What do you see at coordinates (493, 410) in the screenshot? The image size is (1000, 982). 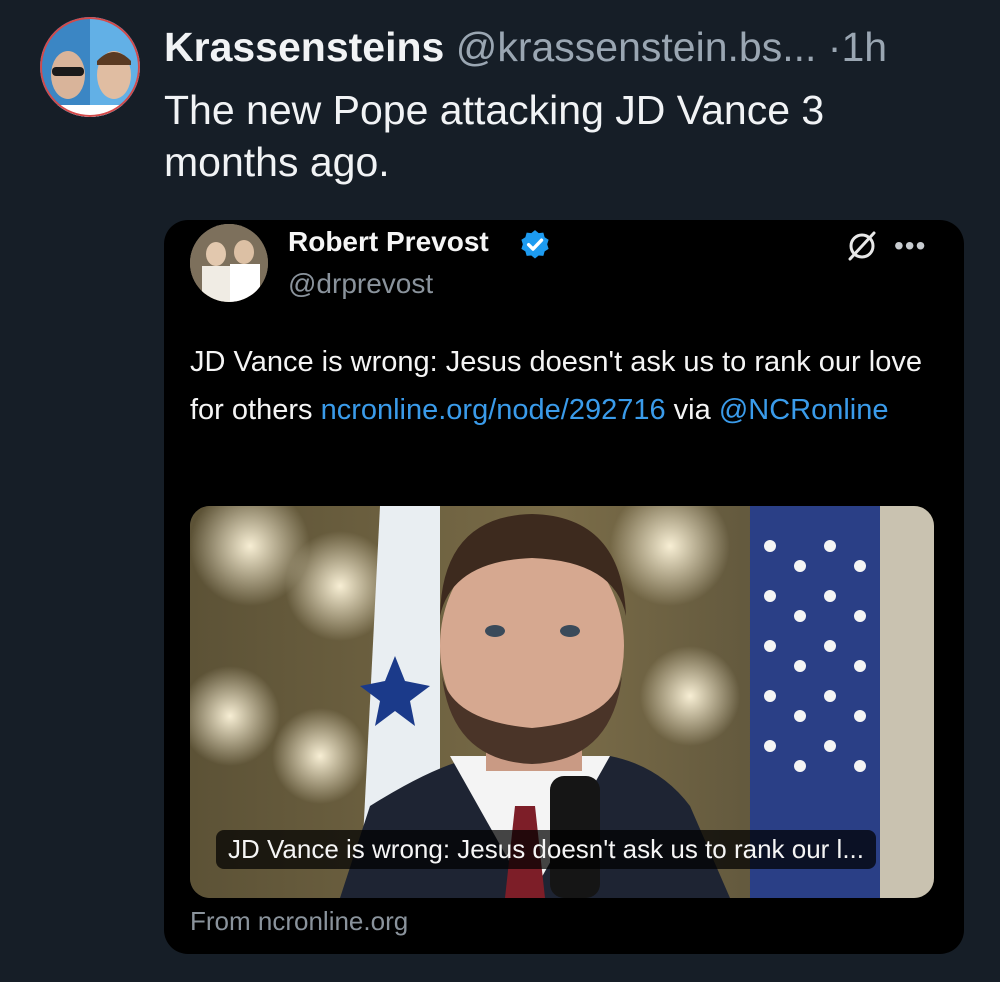 I see `embedded-link: ncronline.org/node/292716` at bounding box center [493, 410].